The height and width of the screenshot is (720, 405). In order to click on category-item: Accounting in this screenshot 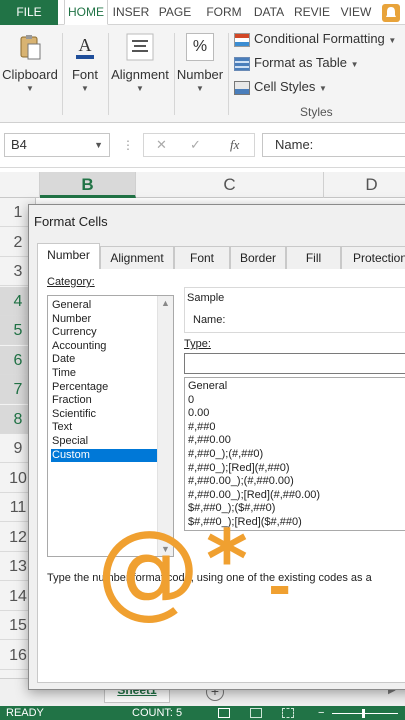, I will do `click(104, 347)`.